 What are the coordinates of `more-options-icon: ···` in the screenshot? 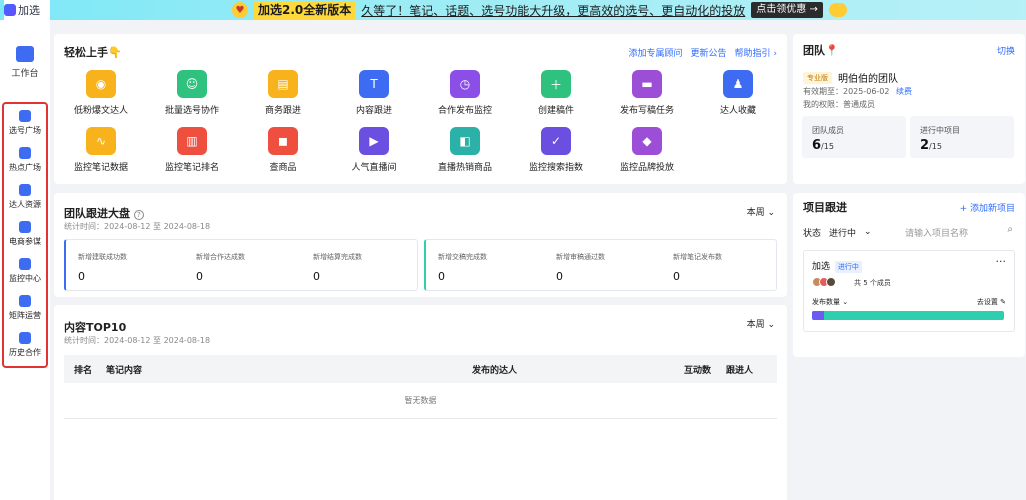 It's located at (1001, 261).